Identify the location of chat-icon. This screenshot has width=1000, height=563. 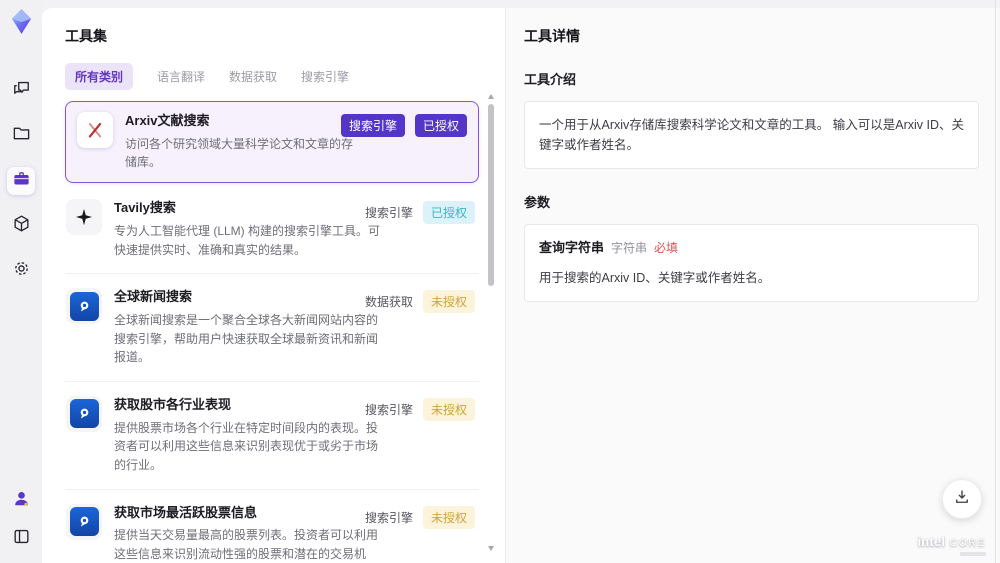
(21, 91).